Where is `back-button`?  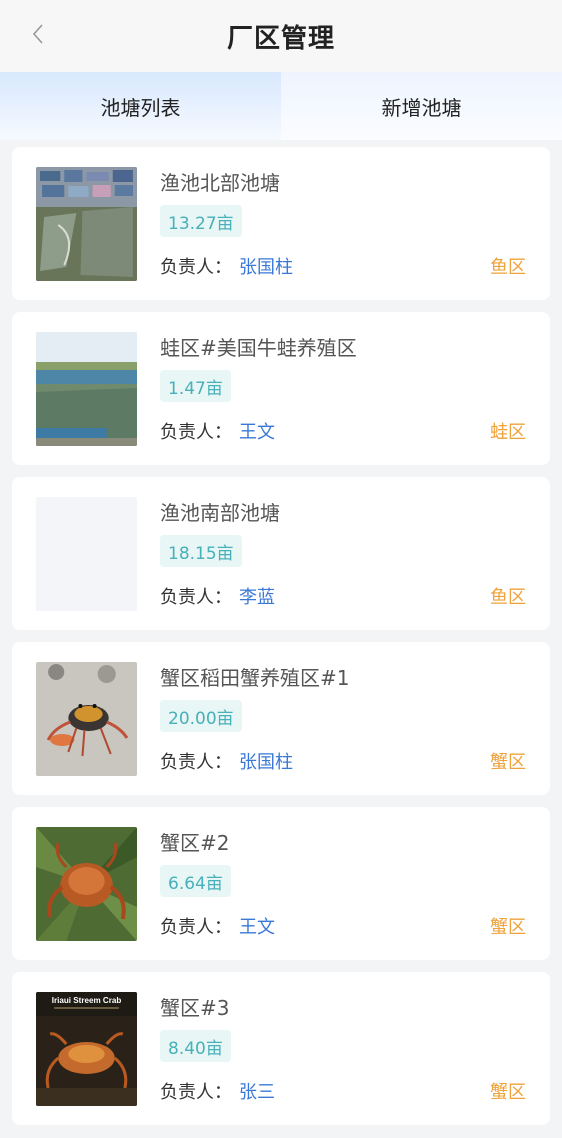
back-button is located at coordinates (38, 36).